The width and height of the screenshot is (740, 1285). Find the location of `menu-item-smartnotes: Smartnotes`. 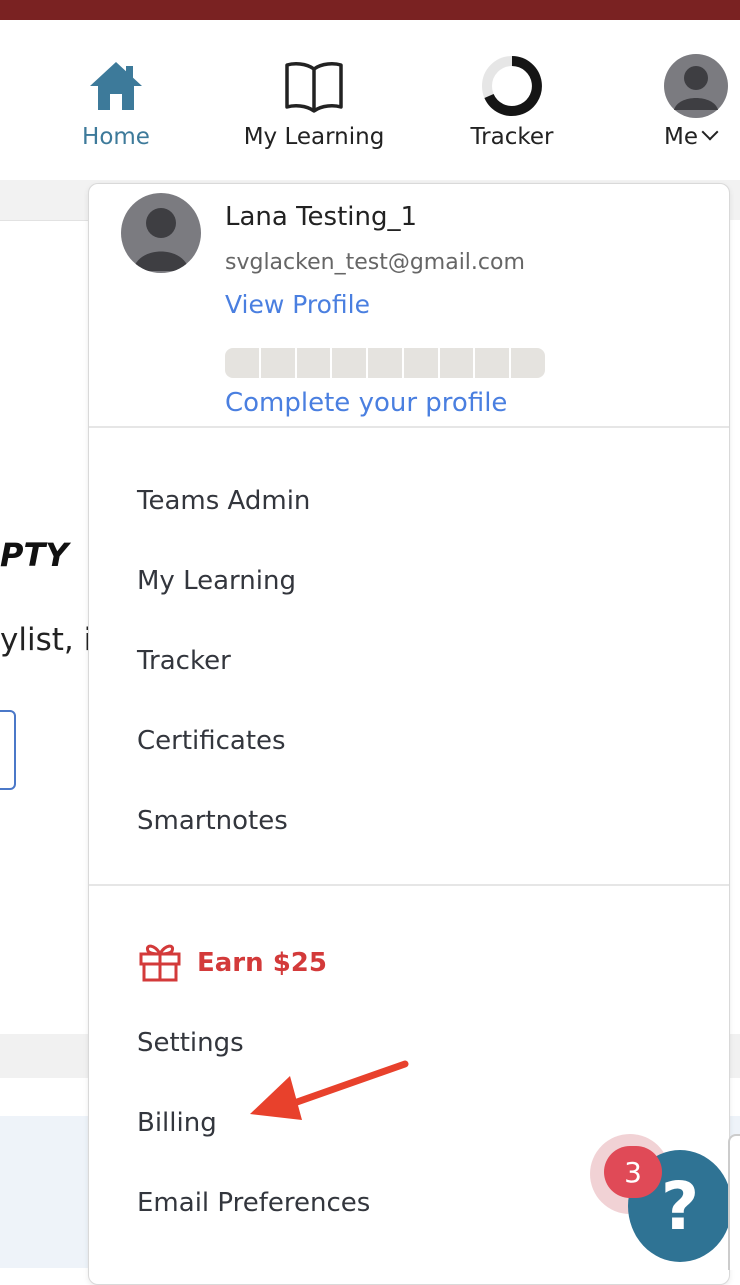

menu-item-smartnotes: Smartnotes is located at coordinates (212, 821).